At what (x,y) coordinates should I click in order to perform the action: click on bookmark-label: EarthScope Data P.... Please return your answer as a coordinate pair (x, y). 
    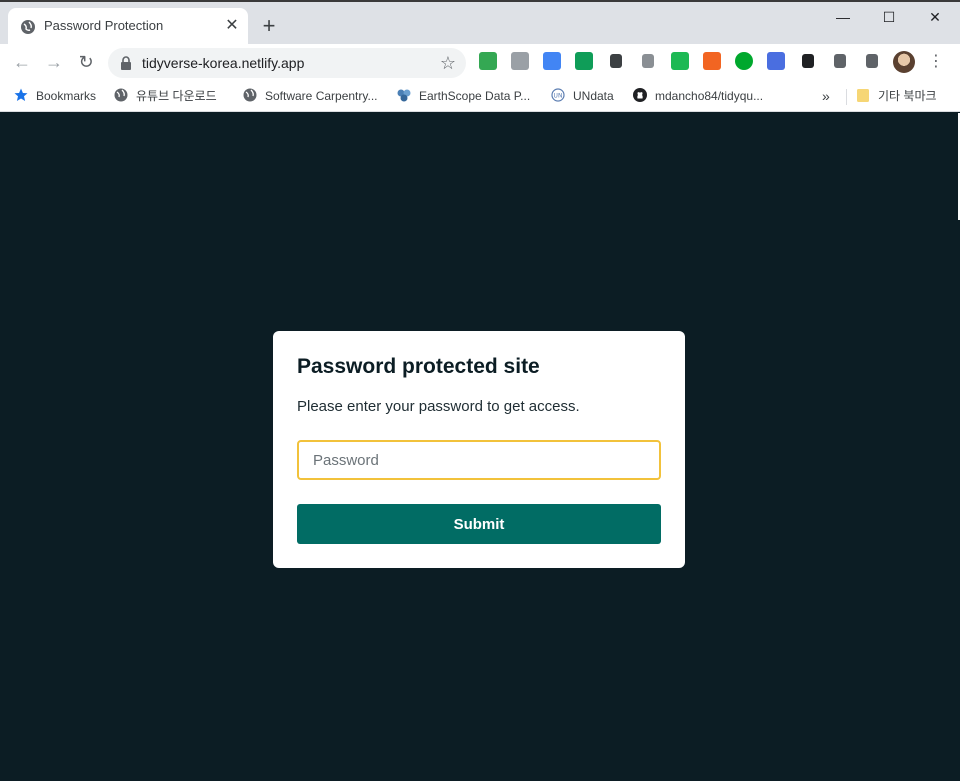
    Looking at the image, I should click on (475, 96).